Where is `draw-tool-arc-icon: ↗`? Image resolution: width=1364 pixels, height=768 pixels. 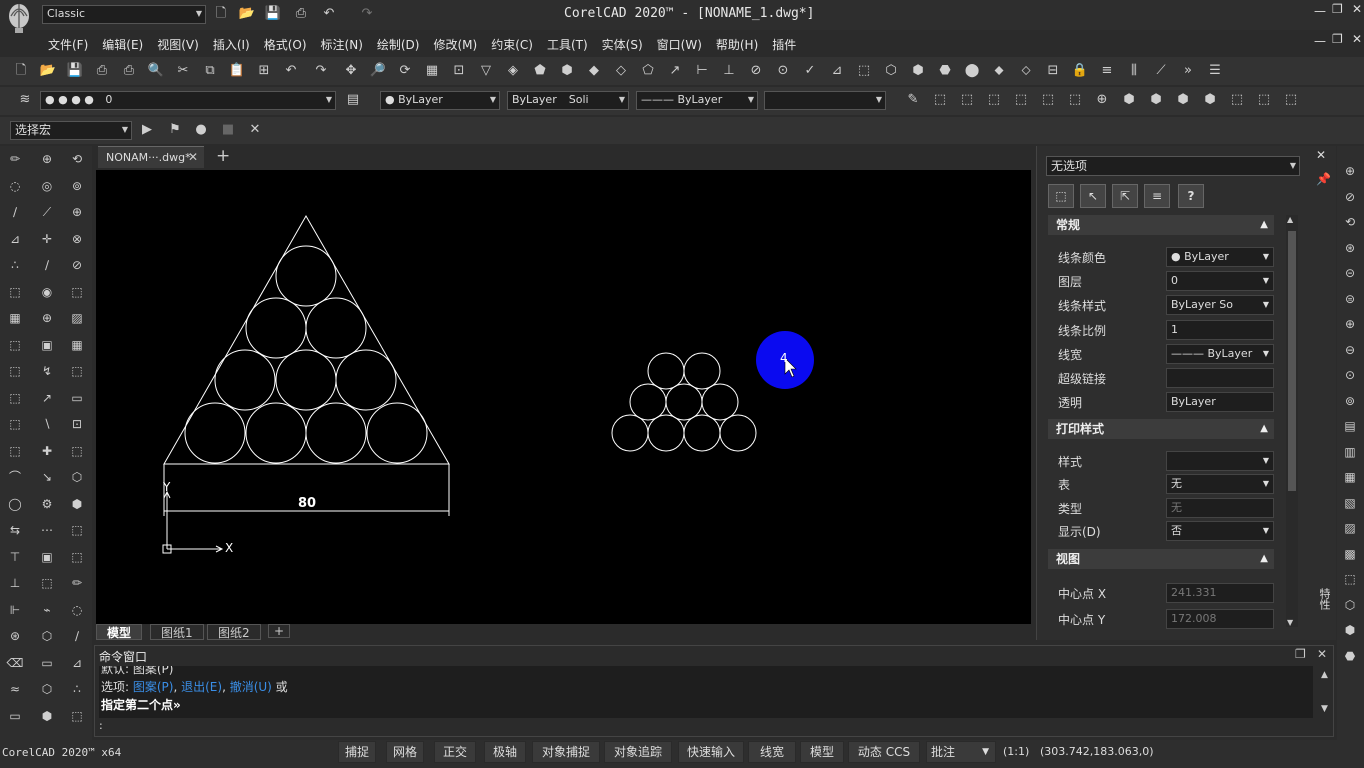
draw-tool-arc-icon: ↗ is located at coordinates (47, 398).